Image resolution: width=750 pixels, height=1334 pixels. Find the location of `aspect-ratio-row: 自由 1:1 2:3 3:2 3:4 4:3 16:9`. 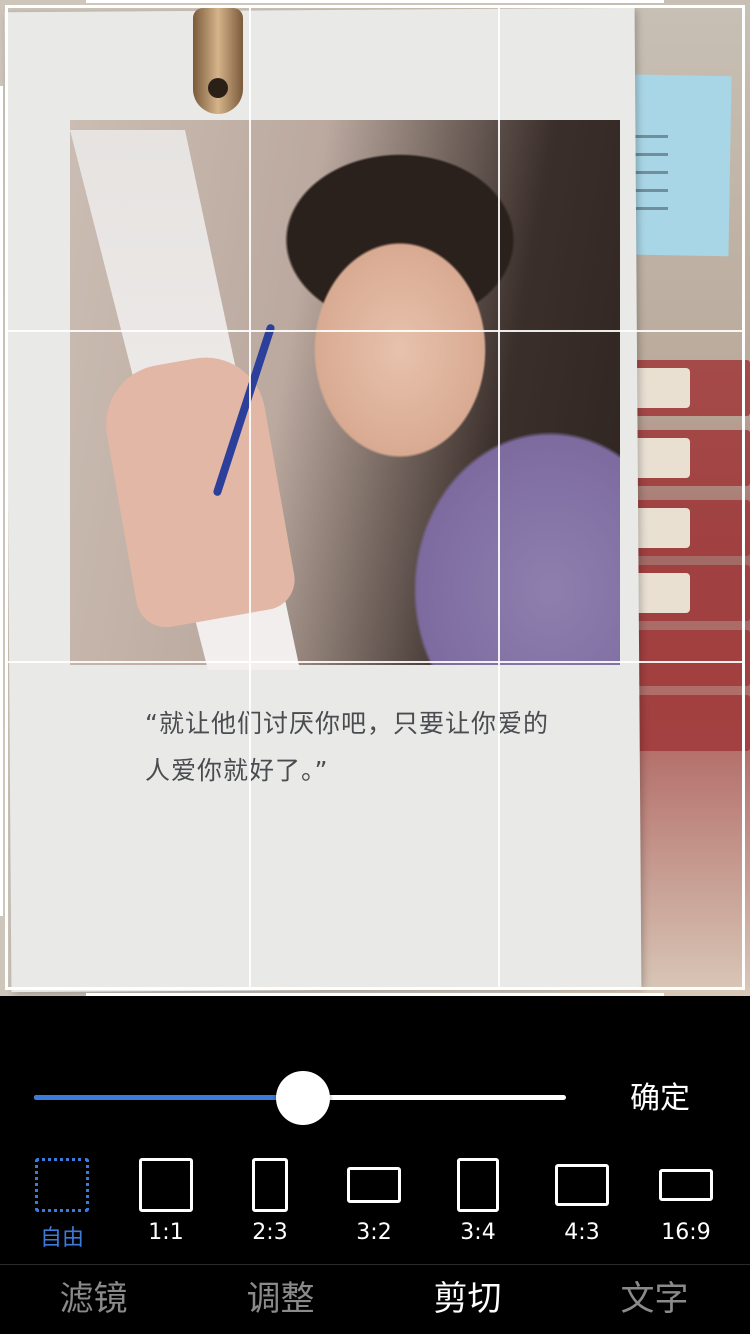

aspect-ratio-row: 自由 1:1 2:3 3:2 3:4 4:3 16:9 is located at coordinates (375, 1200).